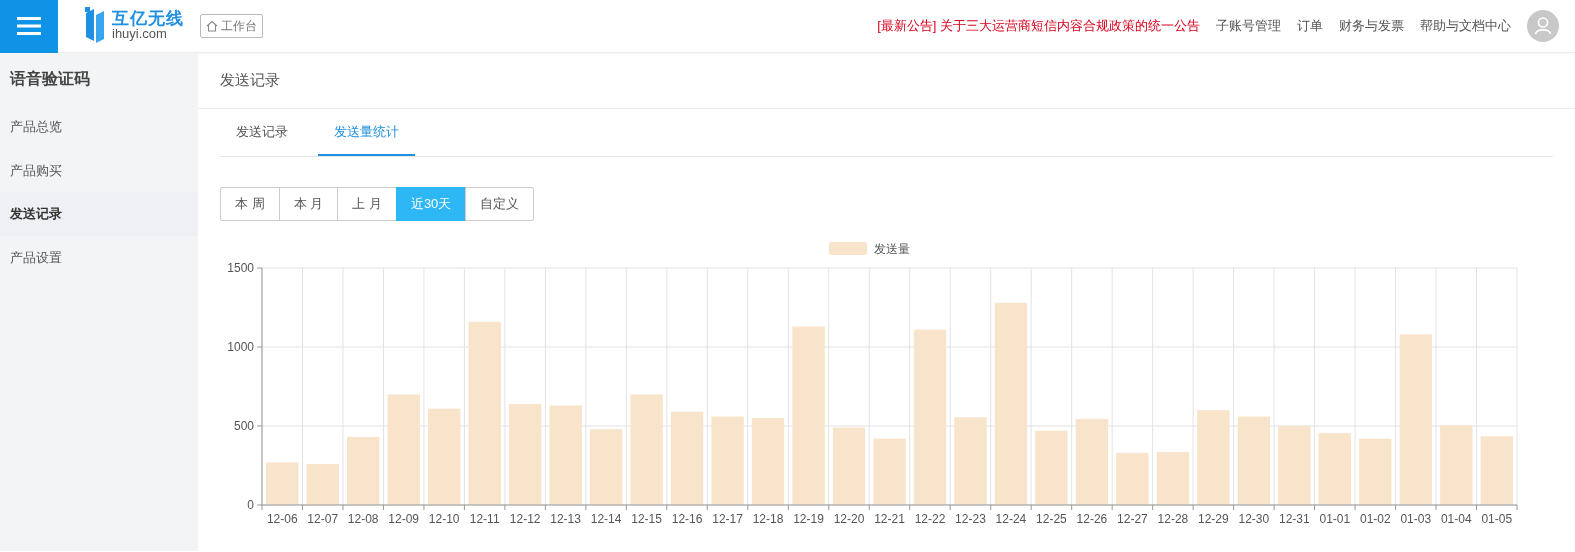 This screenshot has height=552, width=1575. I want to click on x-tick-label: 01-04, so click(1456, 518).